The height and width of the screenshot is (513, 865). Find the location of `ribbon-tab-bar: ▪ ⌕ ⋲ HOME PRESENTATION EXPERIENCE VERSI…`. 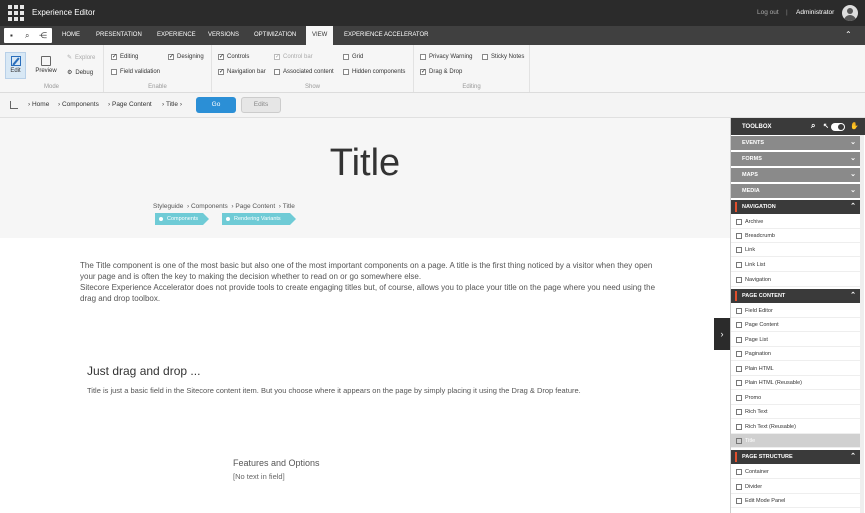

ribbon-tab-bar: ▪ ⌕ ⋲ HOME PRESENTATION EXPERIENCE VERSI… is located at coordinates (432, 35).